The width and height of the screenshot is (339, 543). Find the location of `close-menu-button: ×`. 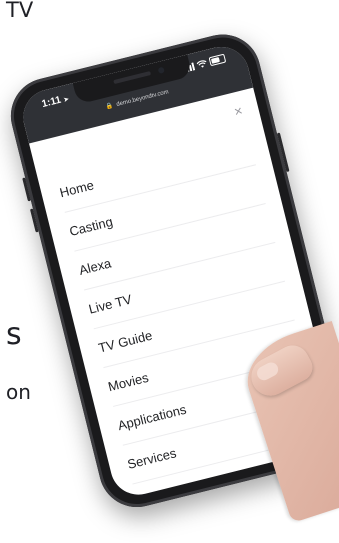

close-menu-button: × is located at coordinates (238, 111).